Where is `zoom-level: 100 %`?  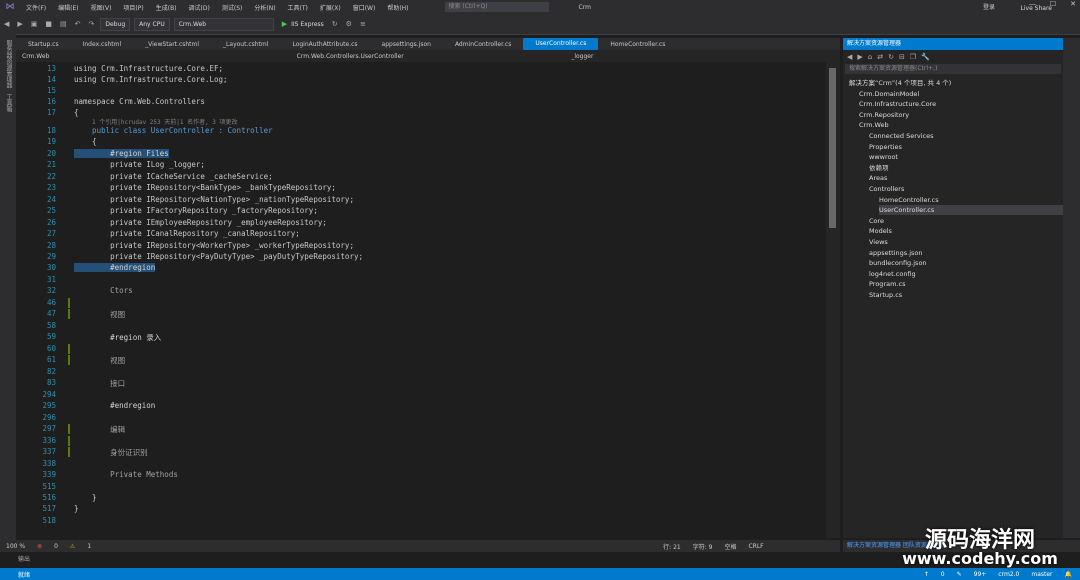
zoom-level: 100 % is located at coordinates (15, 546).